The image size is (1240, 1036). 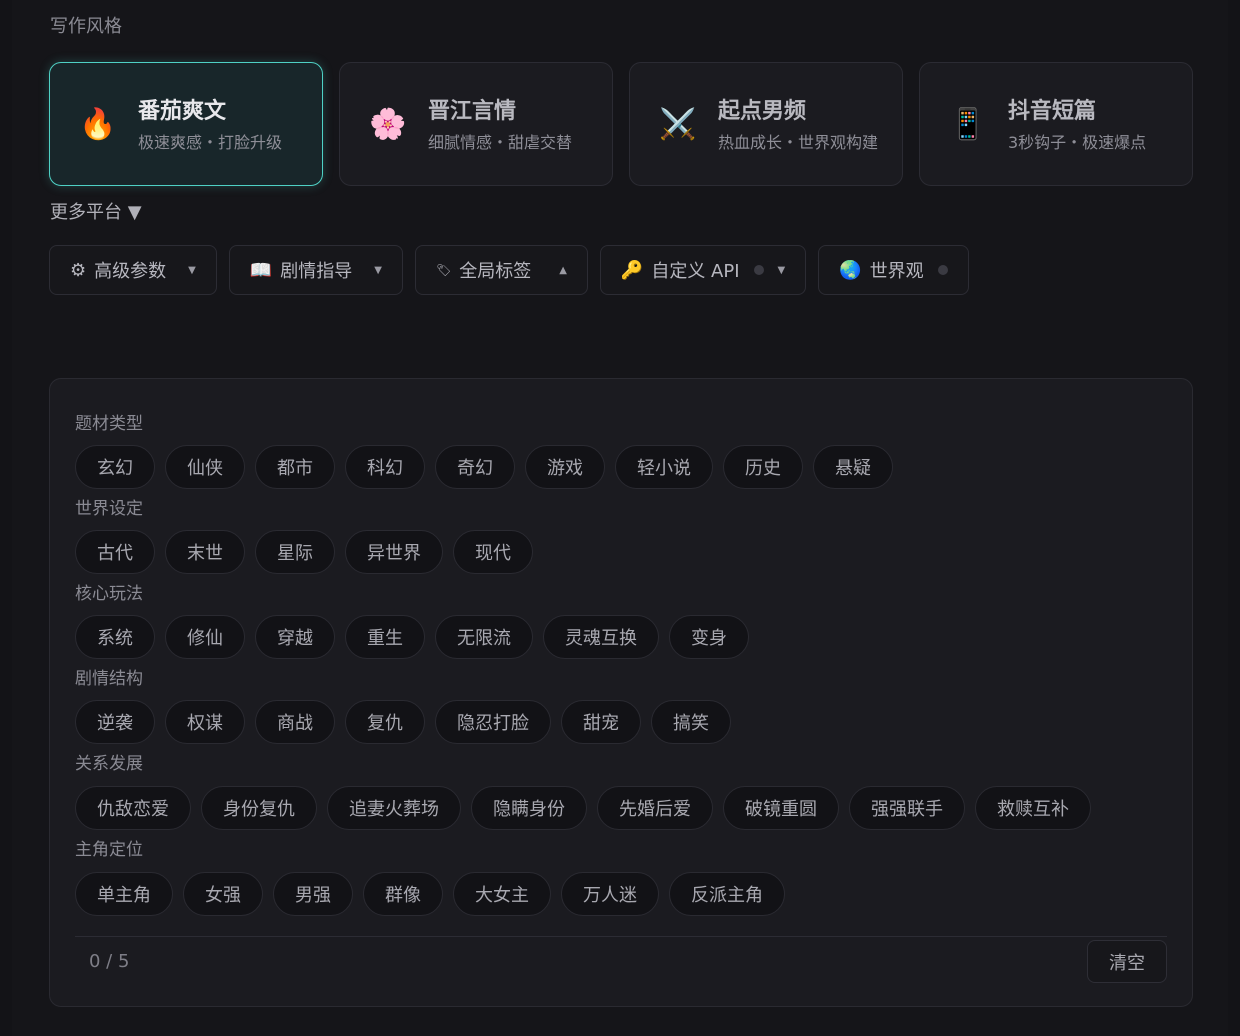 I want to click on tag-chip: 群像, so click(x=403, y=894).